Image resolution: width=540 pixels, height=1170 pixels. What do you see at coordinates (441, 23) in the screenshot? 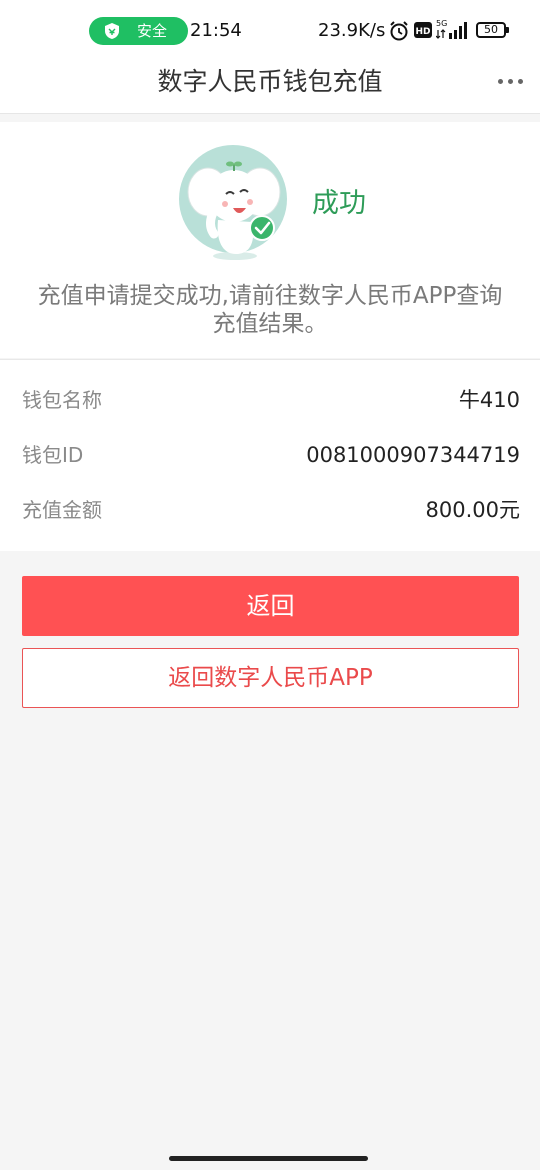
I see `network-type: 5G` at bounding box center [441, 23].